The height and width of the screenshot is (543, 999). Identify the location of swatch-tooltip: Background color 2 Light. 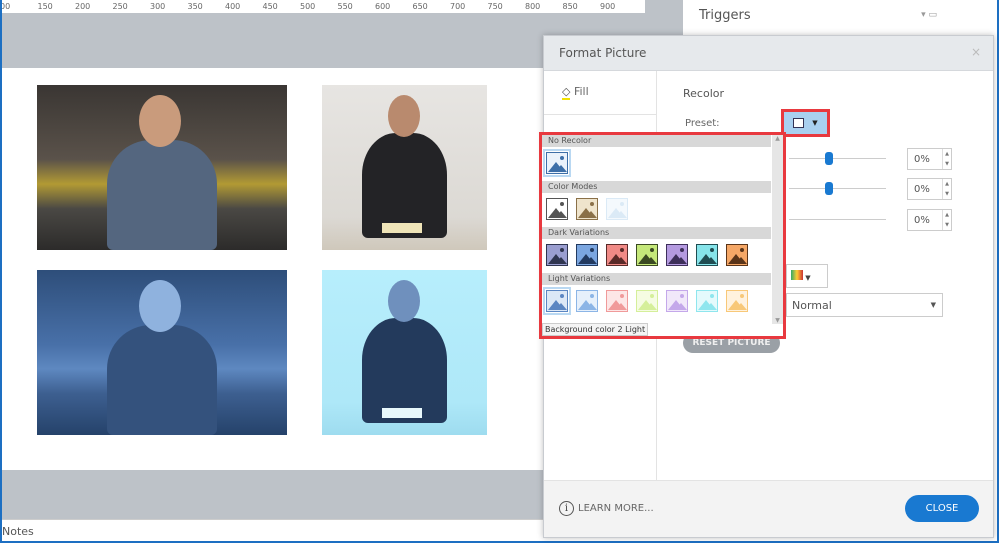
(595, 329).